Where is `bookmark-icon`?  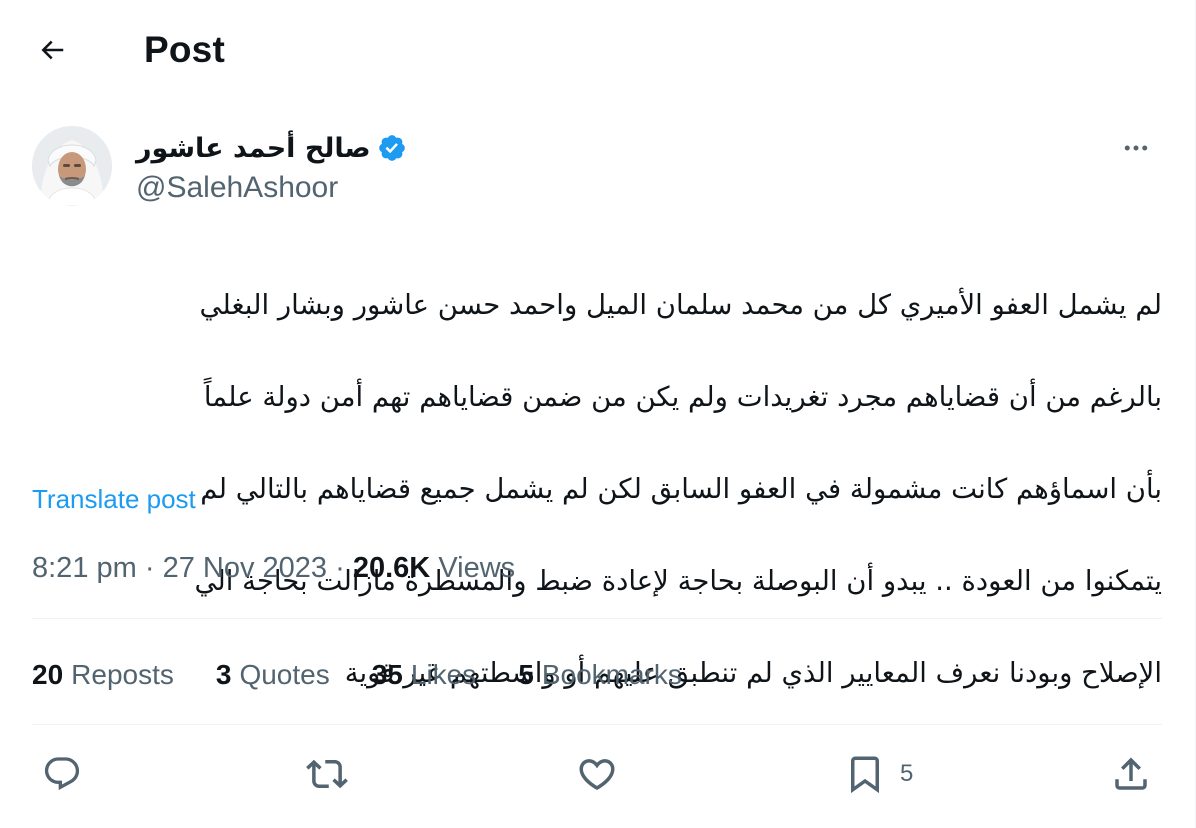 bookmark-icon is located at coordinates (865, 774).